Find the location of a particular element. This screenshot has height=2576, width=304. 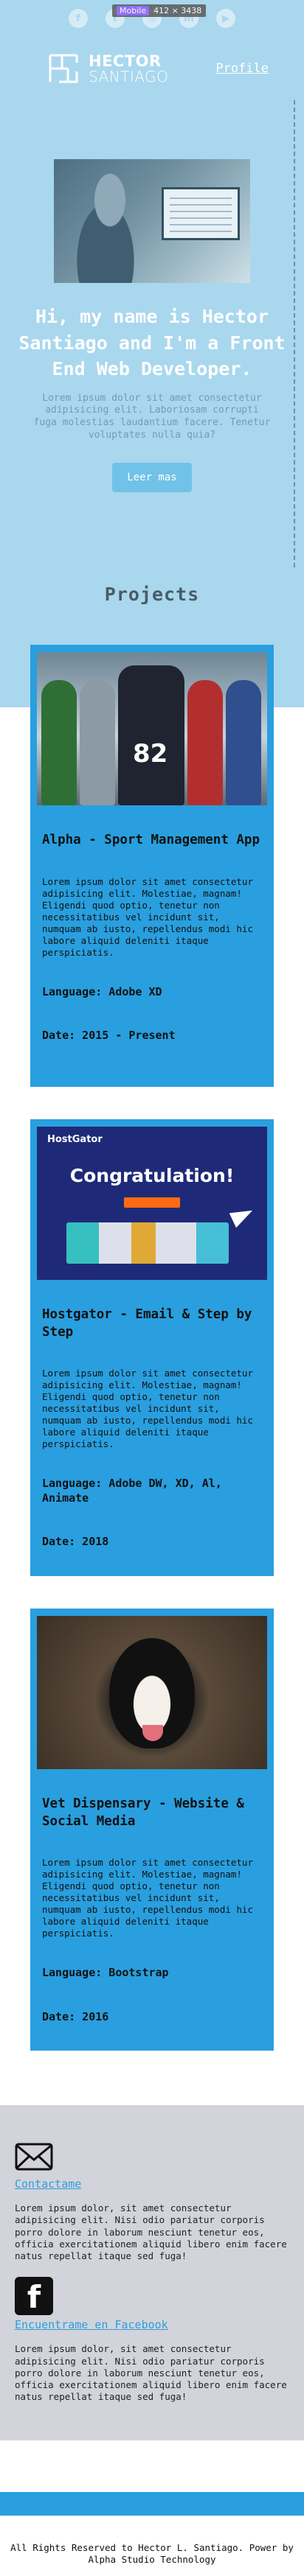

dimension-badge: Mobile412 × 3438 is located at coordinates (159, 10).